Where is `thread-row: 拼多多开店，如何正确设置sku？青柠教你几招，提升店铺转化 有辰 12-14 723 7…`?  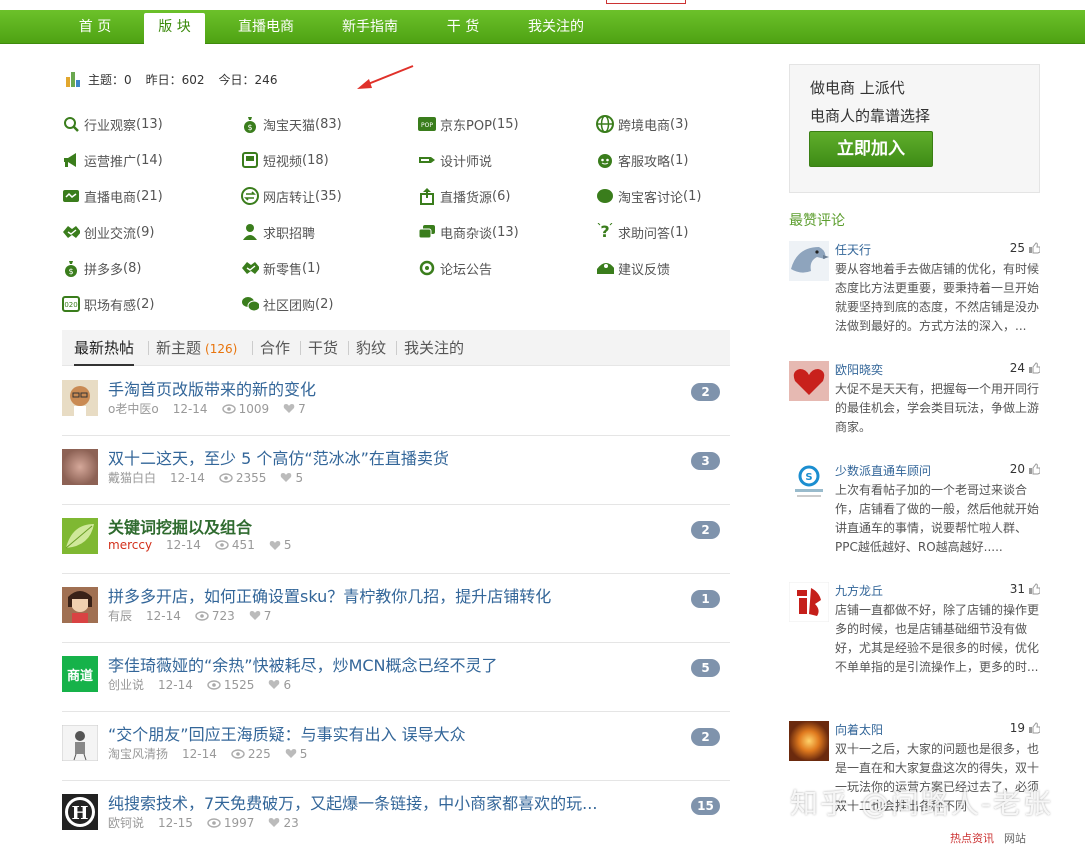
thread-row: 拼多多开店，如何正确设置sku？青柠教你几招，提升店铺转化 有辰 12-14 723 7… is located at coordinates (396, 609).